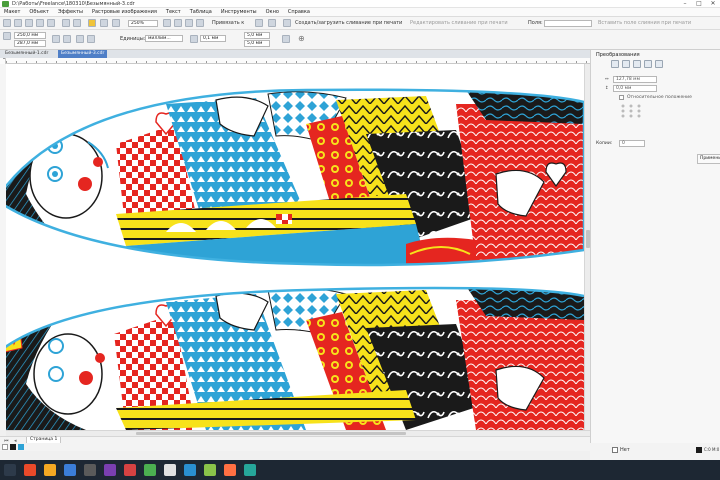 Image resolution: width=720 pixels, height=480 pixels. Describe the element at coordinates (21, 447) in the screenshot. I see `swatch-blue` at that location.